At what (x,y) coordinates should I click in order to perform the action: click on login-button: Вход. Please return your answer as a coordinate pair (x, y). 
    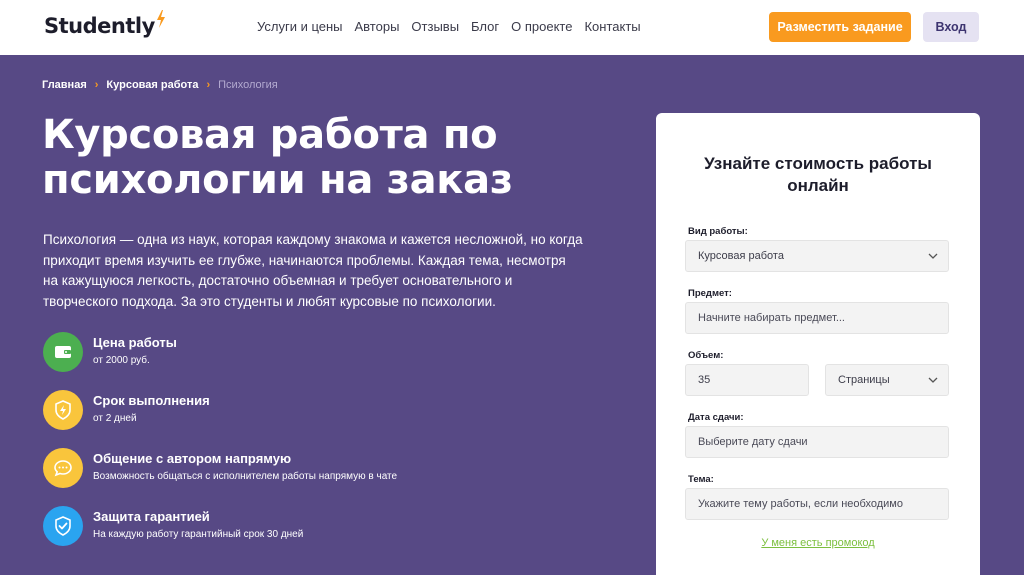
    Looking at the image, I should click on (951, 27).